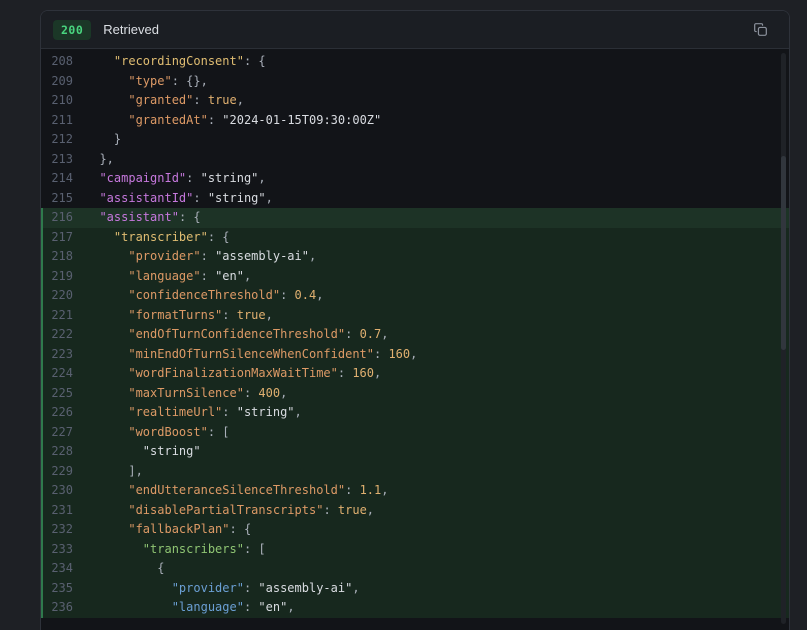 This screenshot has height=630, width=807. What do you see at coordinates (143, 178) in the screenshot?
I see `json-token: "campaignId"` at bounding box center [143, 178].